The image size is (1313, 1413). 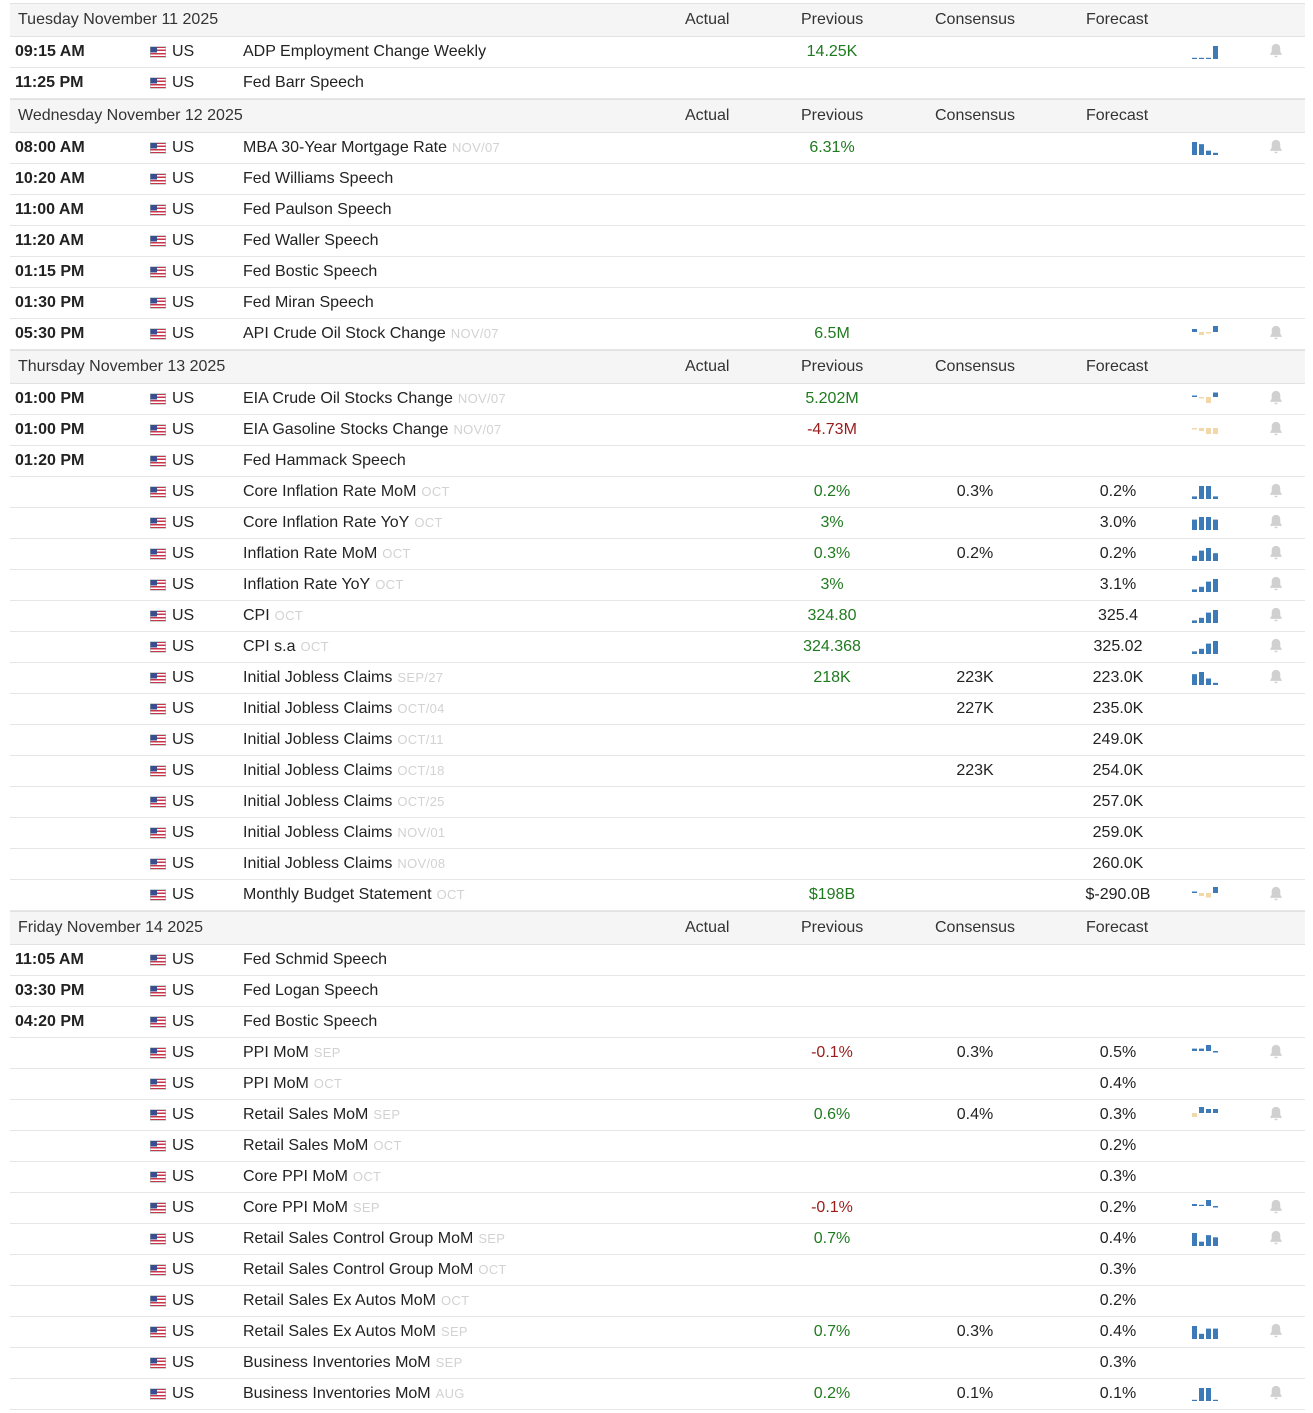 What do you see at coordinates (295, 1207) in the screenshot?
I see `event-name: Core PPI MoM` at bounding box center [295, 1207].